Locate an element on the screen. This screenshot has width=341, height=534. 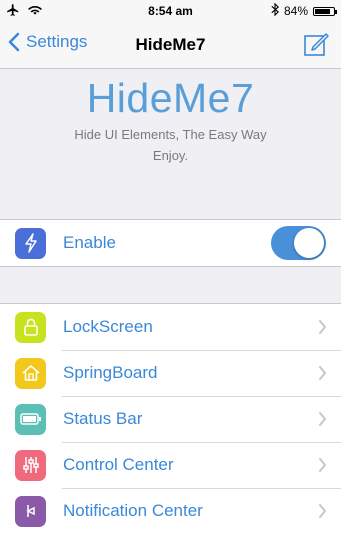
menu-item-notification-center: Notification Center is located at coordinates (170, 511).